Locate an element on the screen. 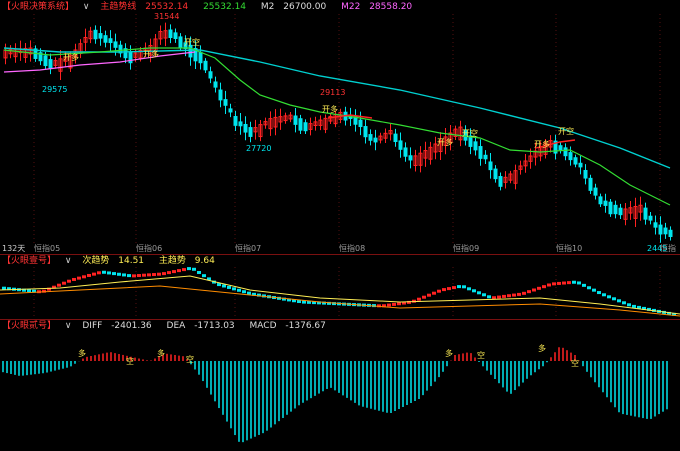  indicator-one-plot is located at coordinates (340, 286).